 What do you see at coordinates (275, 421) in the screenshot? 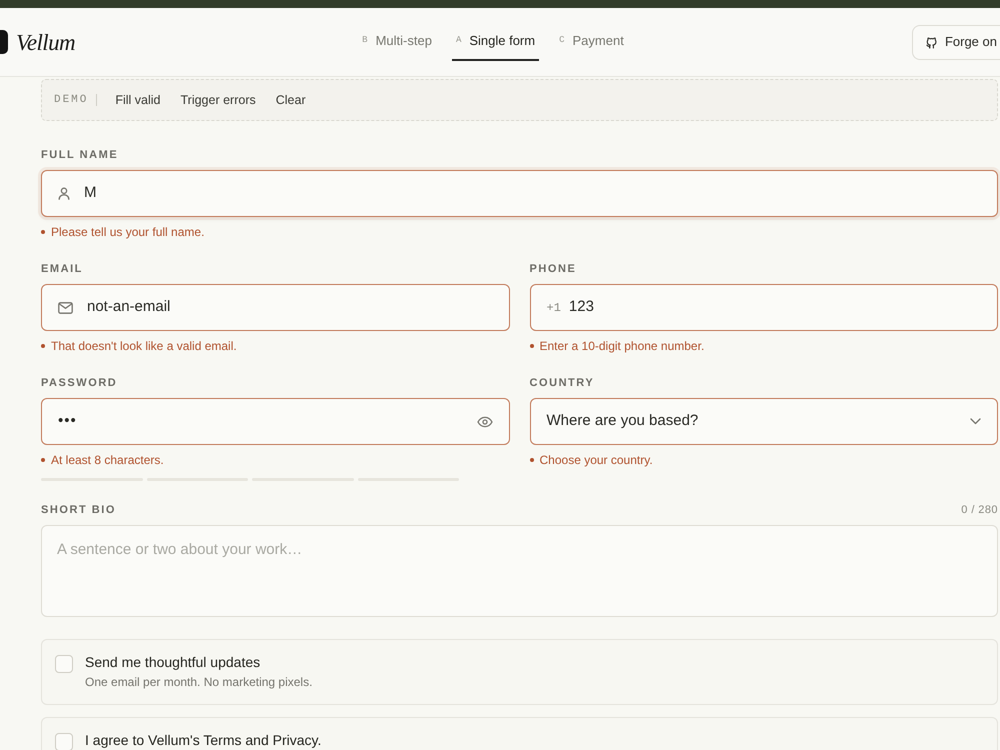
I see `password-field: •••` at bounding box center [275, 421].